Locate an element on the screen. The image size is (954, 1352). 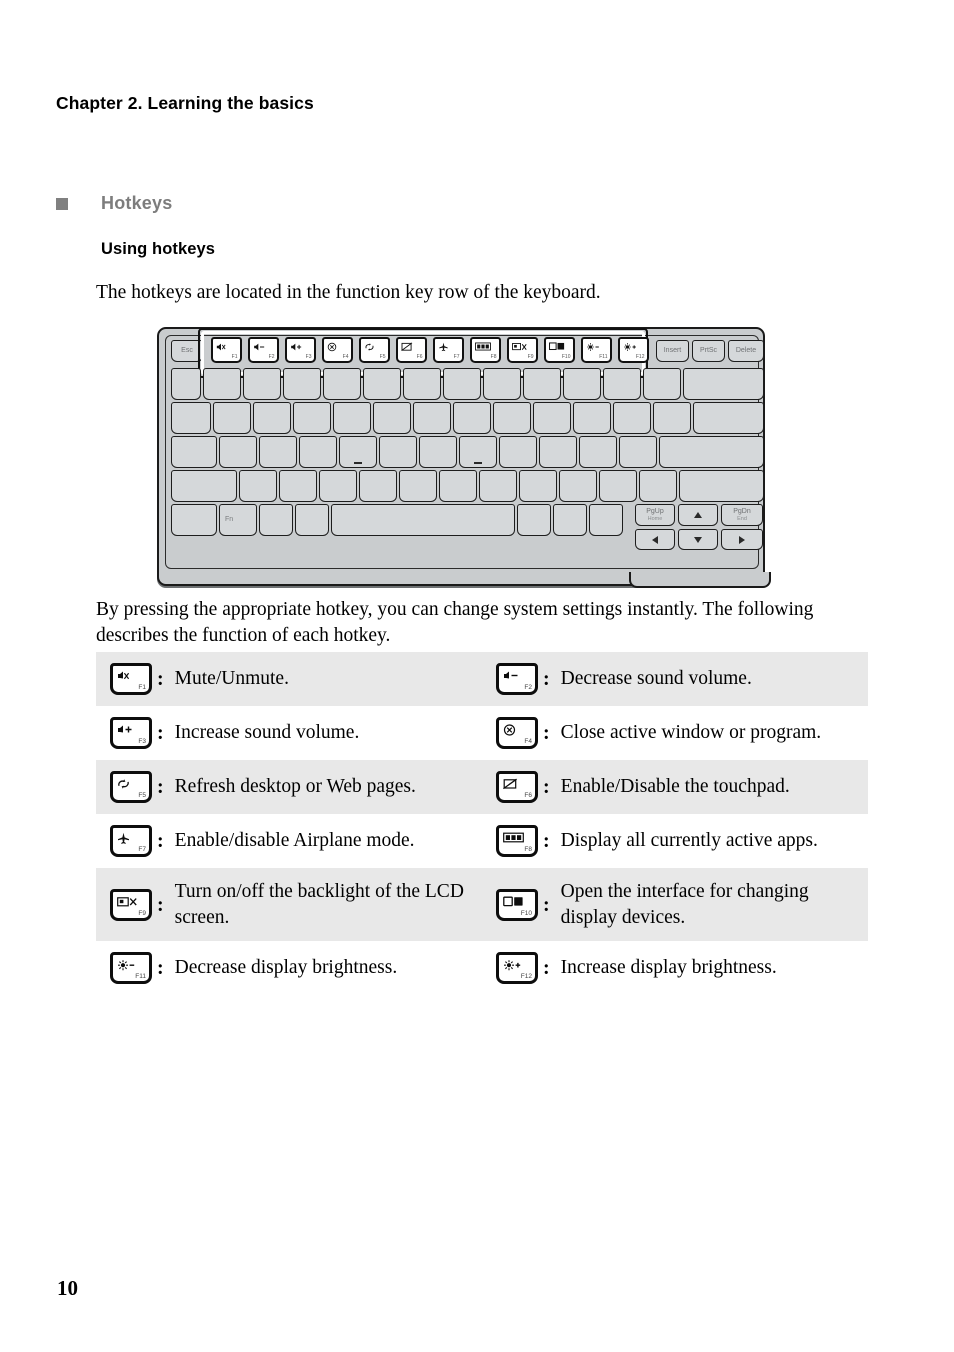
hotkey-keycap-f3: F3 is located at coordinates (124, 733).